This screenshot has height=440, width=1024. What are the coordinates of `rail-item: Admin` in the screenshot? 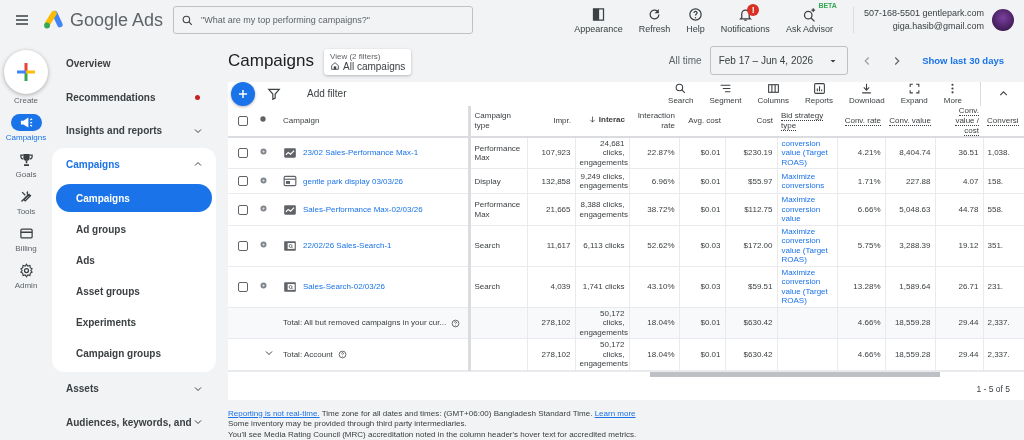 It's located at (26, 276).